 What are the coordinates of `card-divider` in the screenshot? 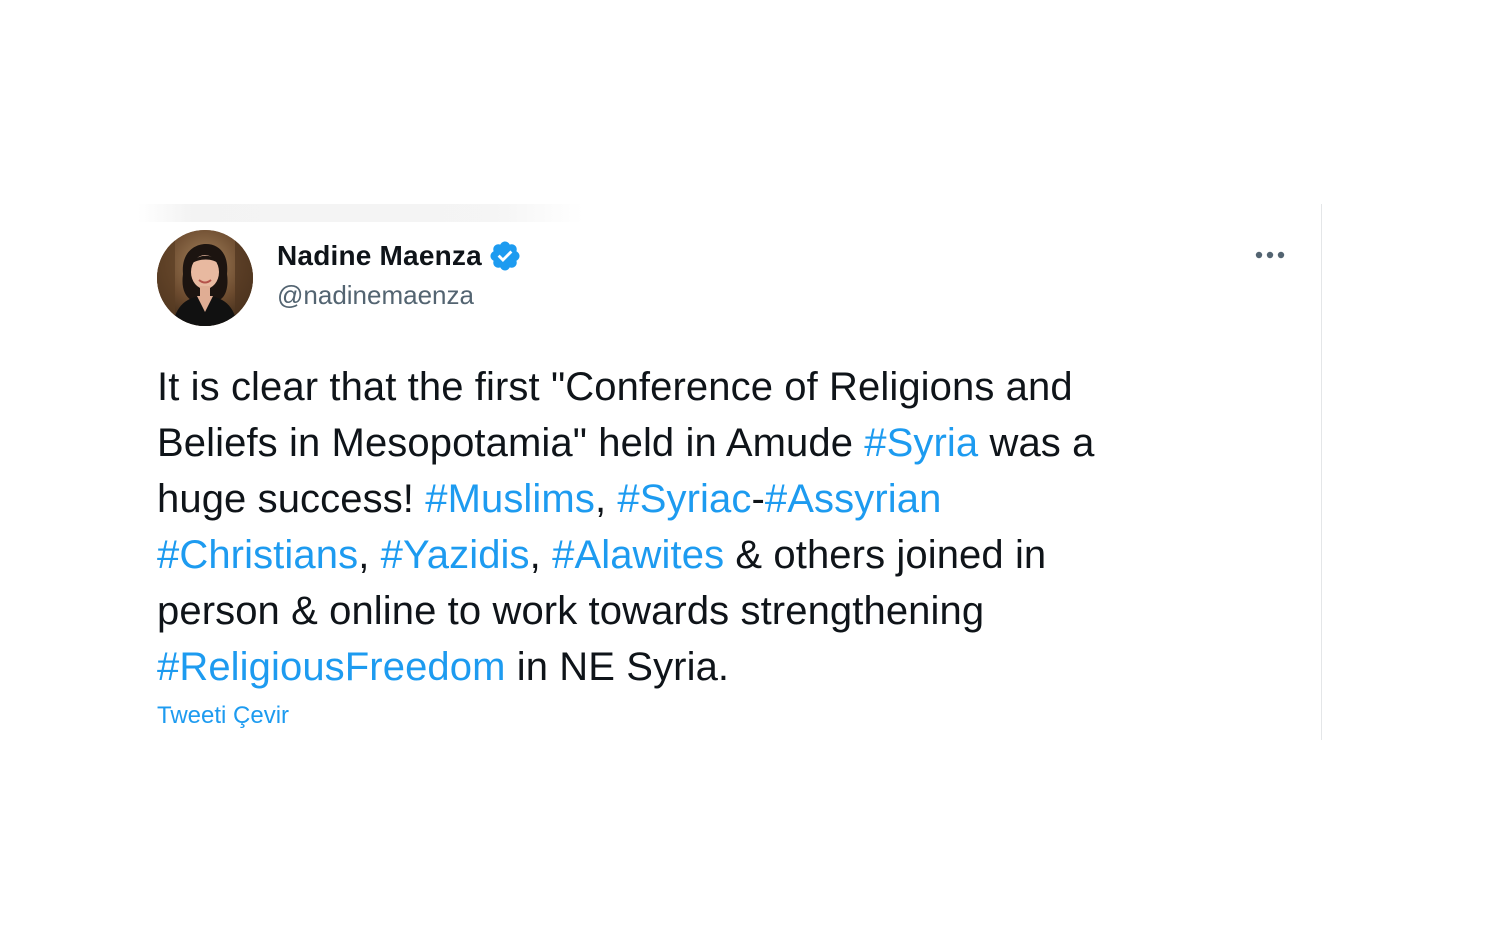 It's located at (1321, 472).